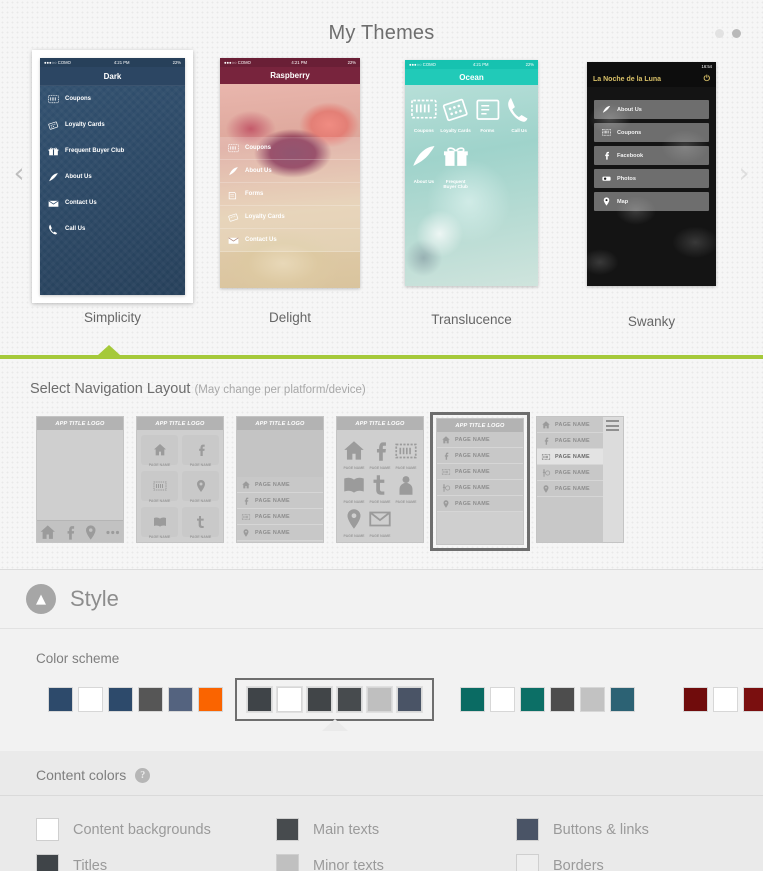 The height and width of the screenshot is (871, 763). I want to click on color-scheme-option-2-selected, so click(334, 704).